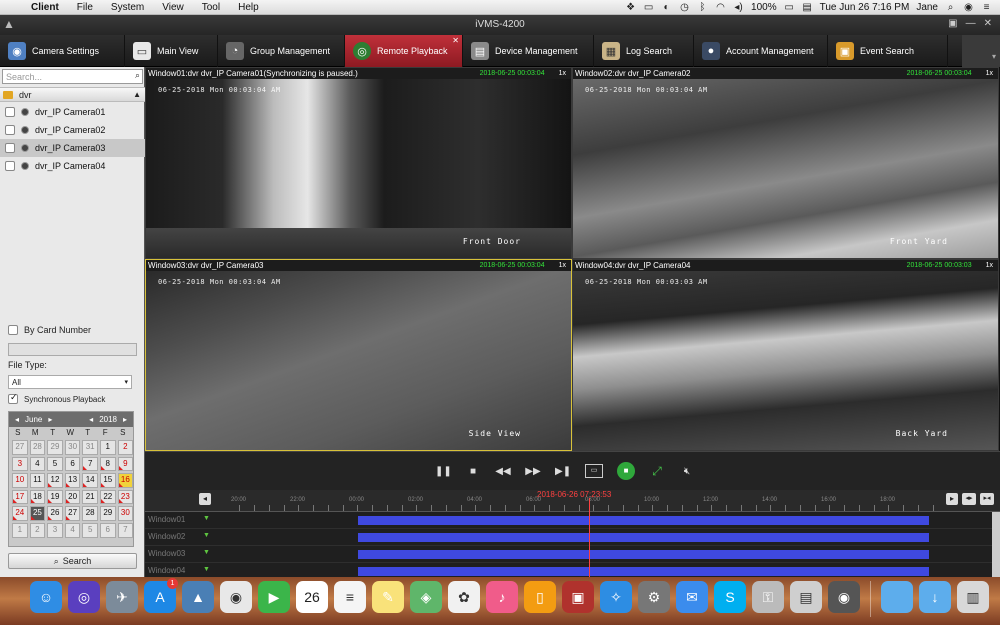 The width and height of the screenshot is (1000, 625). I want to click on speed-up-icon: ▶▶, so click(533, 471).